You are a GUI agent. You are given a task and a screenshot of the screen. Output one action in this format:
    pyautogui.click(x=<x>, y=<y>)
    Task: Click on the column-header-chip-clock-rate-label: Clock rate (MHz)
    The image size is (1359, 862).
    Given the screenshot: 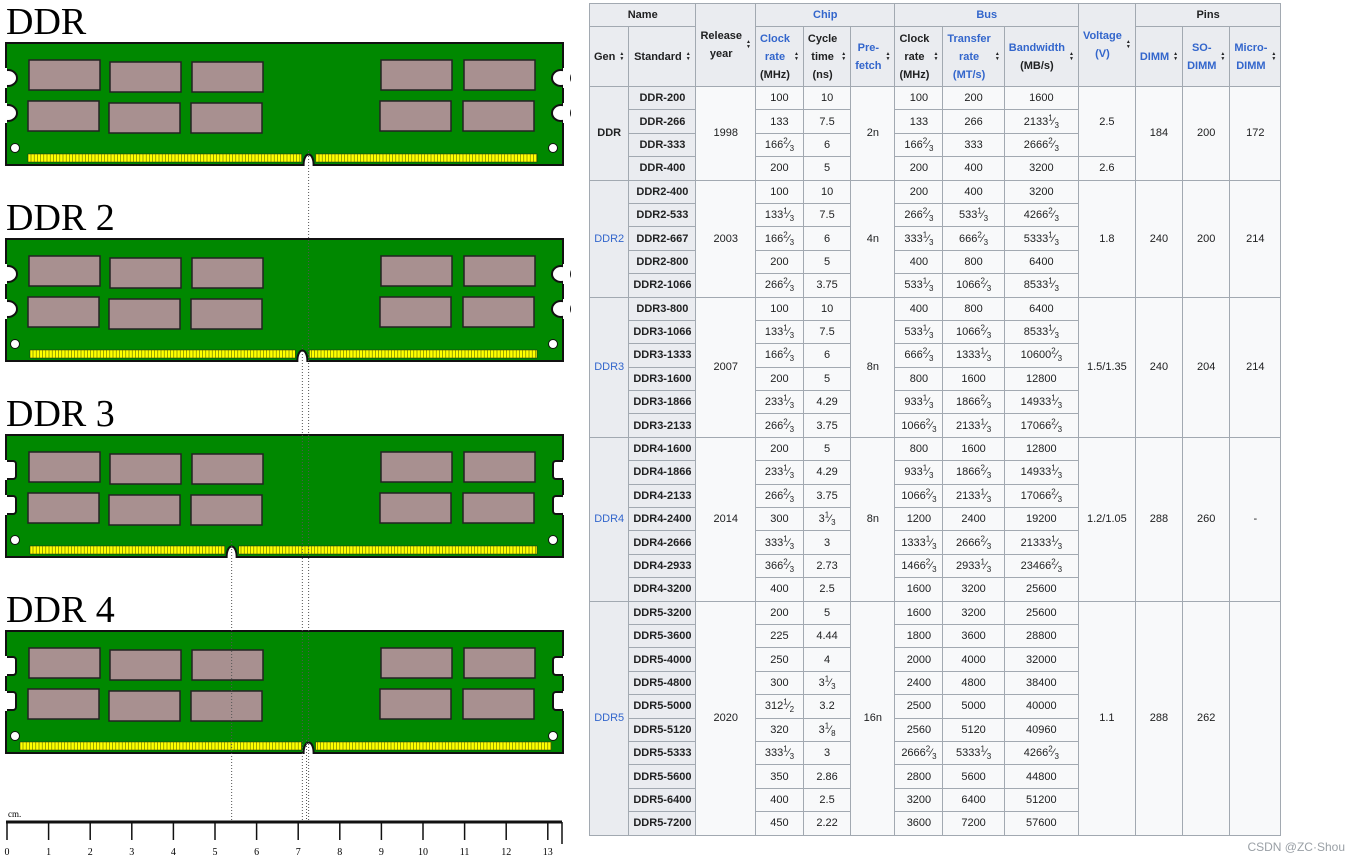 What is the action you would take?
    pyautogui.click(x=775, y=57)
    